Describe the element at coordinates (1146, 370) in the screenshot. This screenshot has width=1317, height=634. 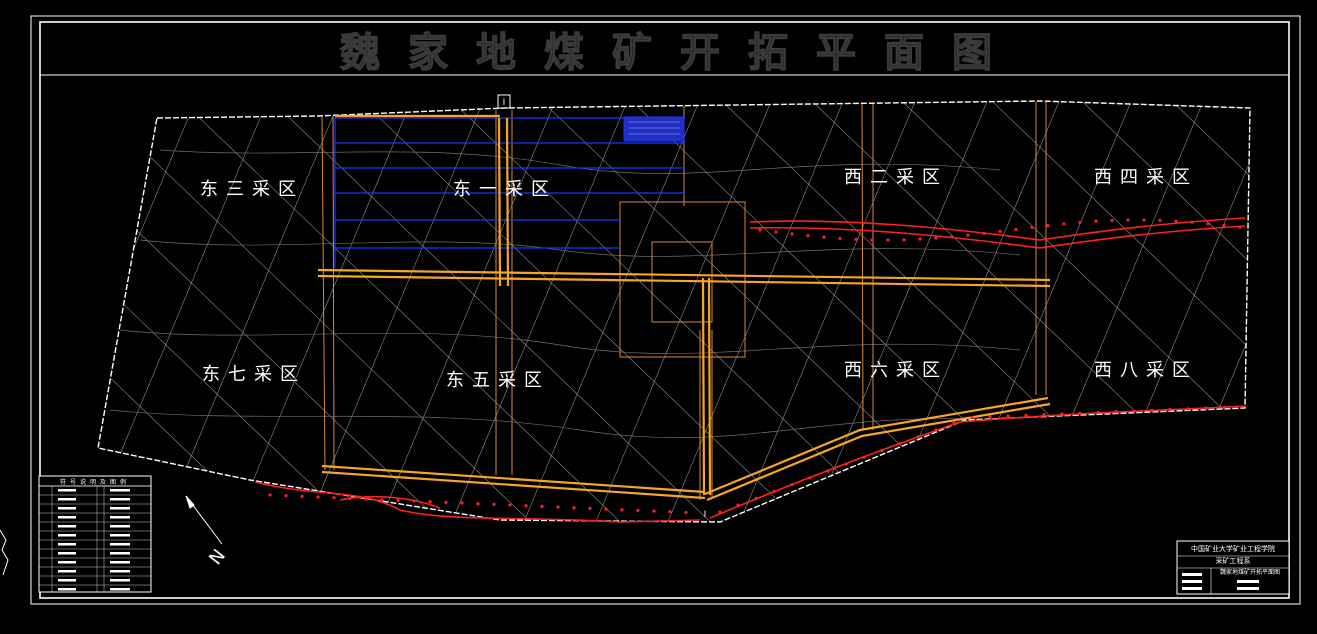
I see `zone-label-west-8: 西八采区` at that location.